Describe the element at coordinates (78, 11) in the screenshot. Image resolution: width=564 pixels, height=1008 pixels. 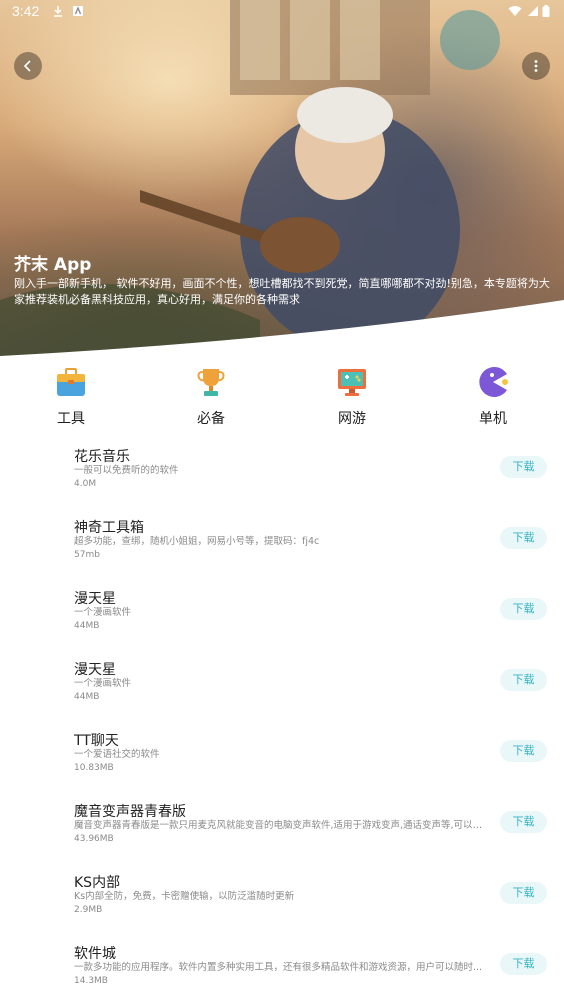
I see `app-notification-icon` at that location.